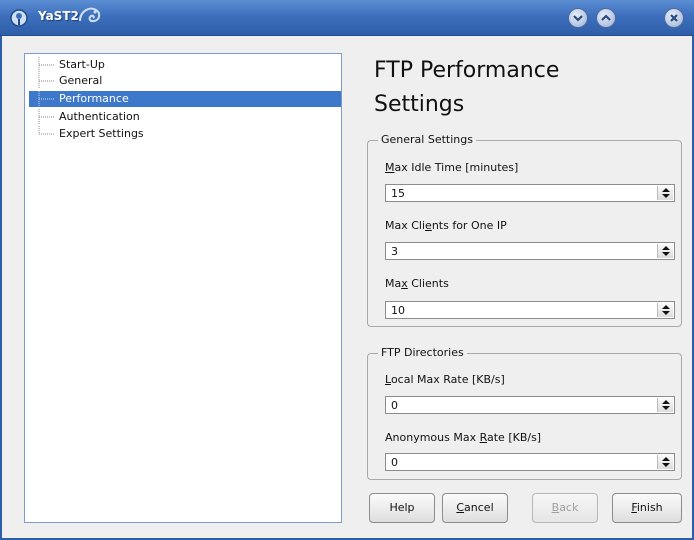 The image size is (694, 540). I want to click on button-label: ack, so click(569, 507).